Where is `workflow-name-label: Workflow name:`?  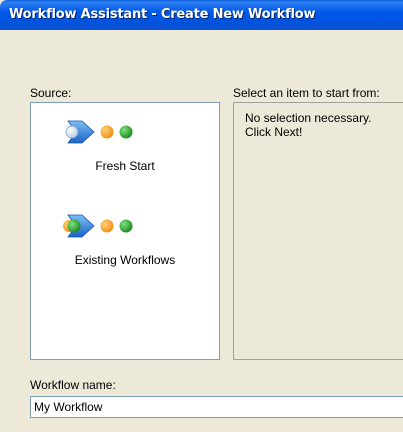
workflow-name-label: Workflow name: is located at coordinates (73, 385).